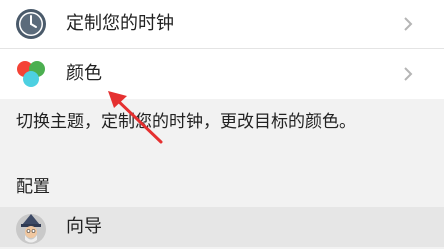 Image resolution: width=444 pixels, height=249 pixels. What do you see at coordinates (84, 73) in the screenshot?
I see `color-label: 颜色` at bounding box center [84, 73].